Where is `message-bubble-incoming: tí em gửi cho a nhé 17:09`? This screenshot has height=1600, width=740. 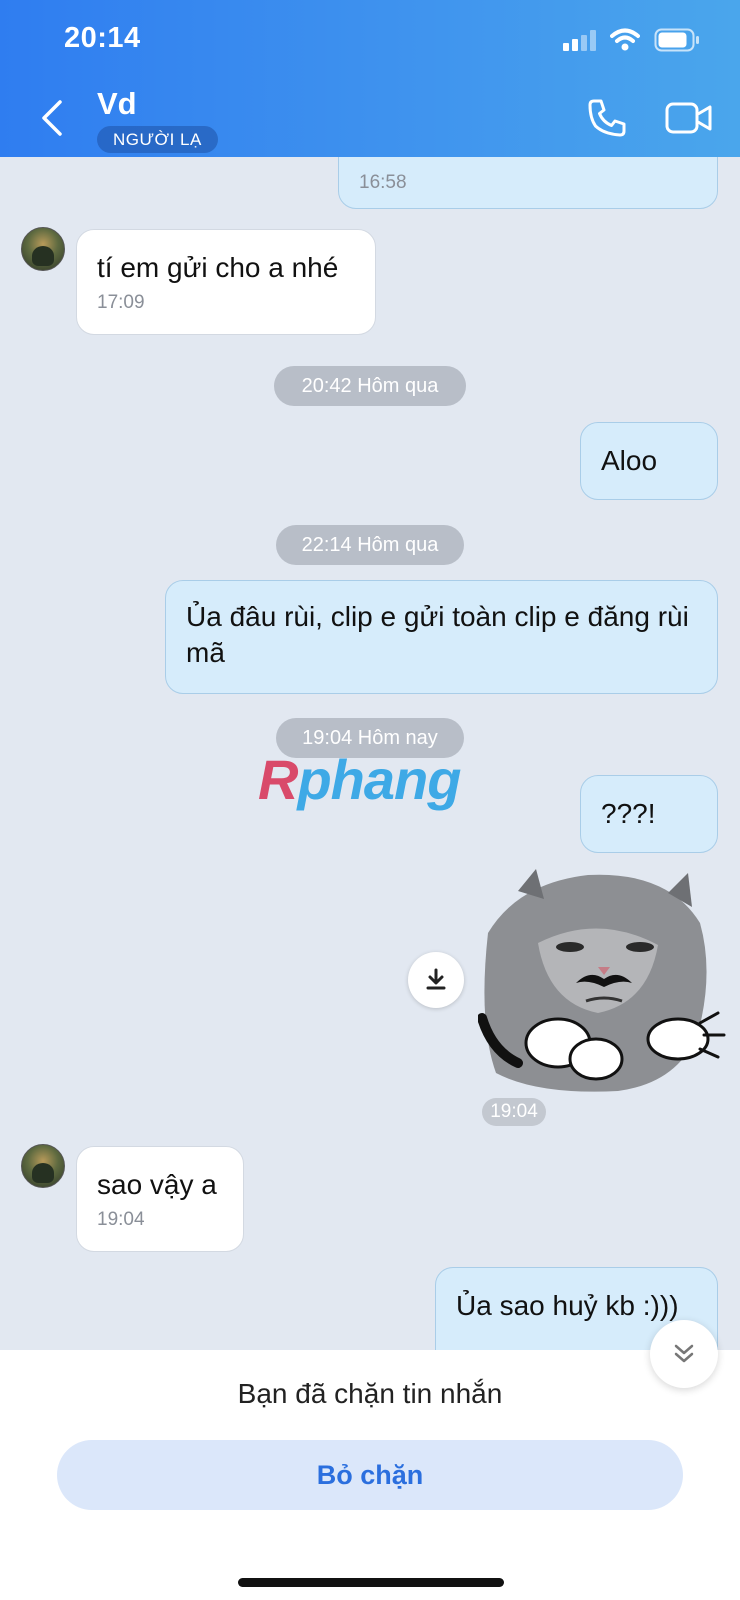 message-bubble-incoming: tí em gửi cho a nhé 17:09 is located at coordinates (226, 282).